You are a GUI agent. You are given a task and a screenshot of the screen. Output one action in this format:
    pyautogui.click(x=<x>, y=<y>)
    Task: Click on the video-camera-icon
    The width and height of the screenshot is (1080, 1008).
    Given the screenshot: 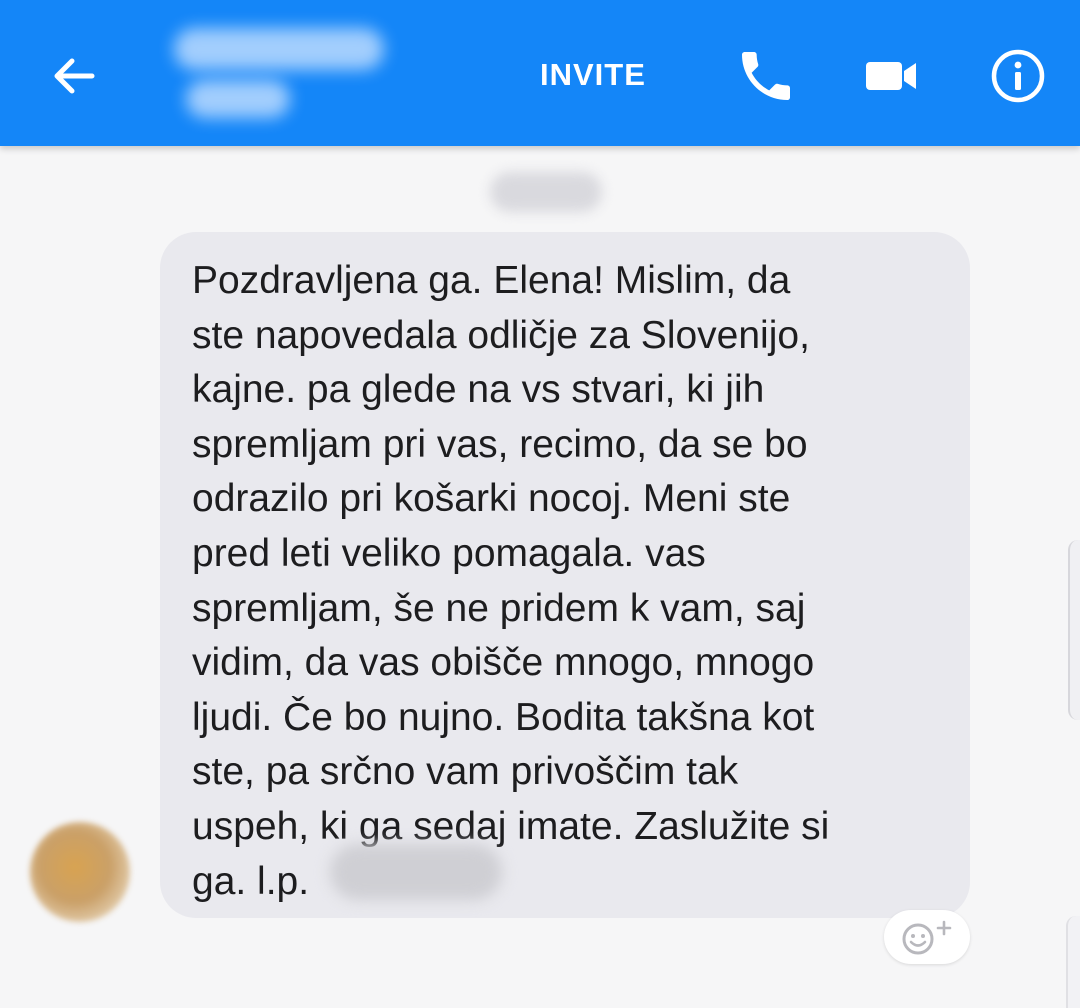 What is the action you would take?
    pyautogui.click(x=891, y=76)
    